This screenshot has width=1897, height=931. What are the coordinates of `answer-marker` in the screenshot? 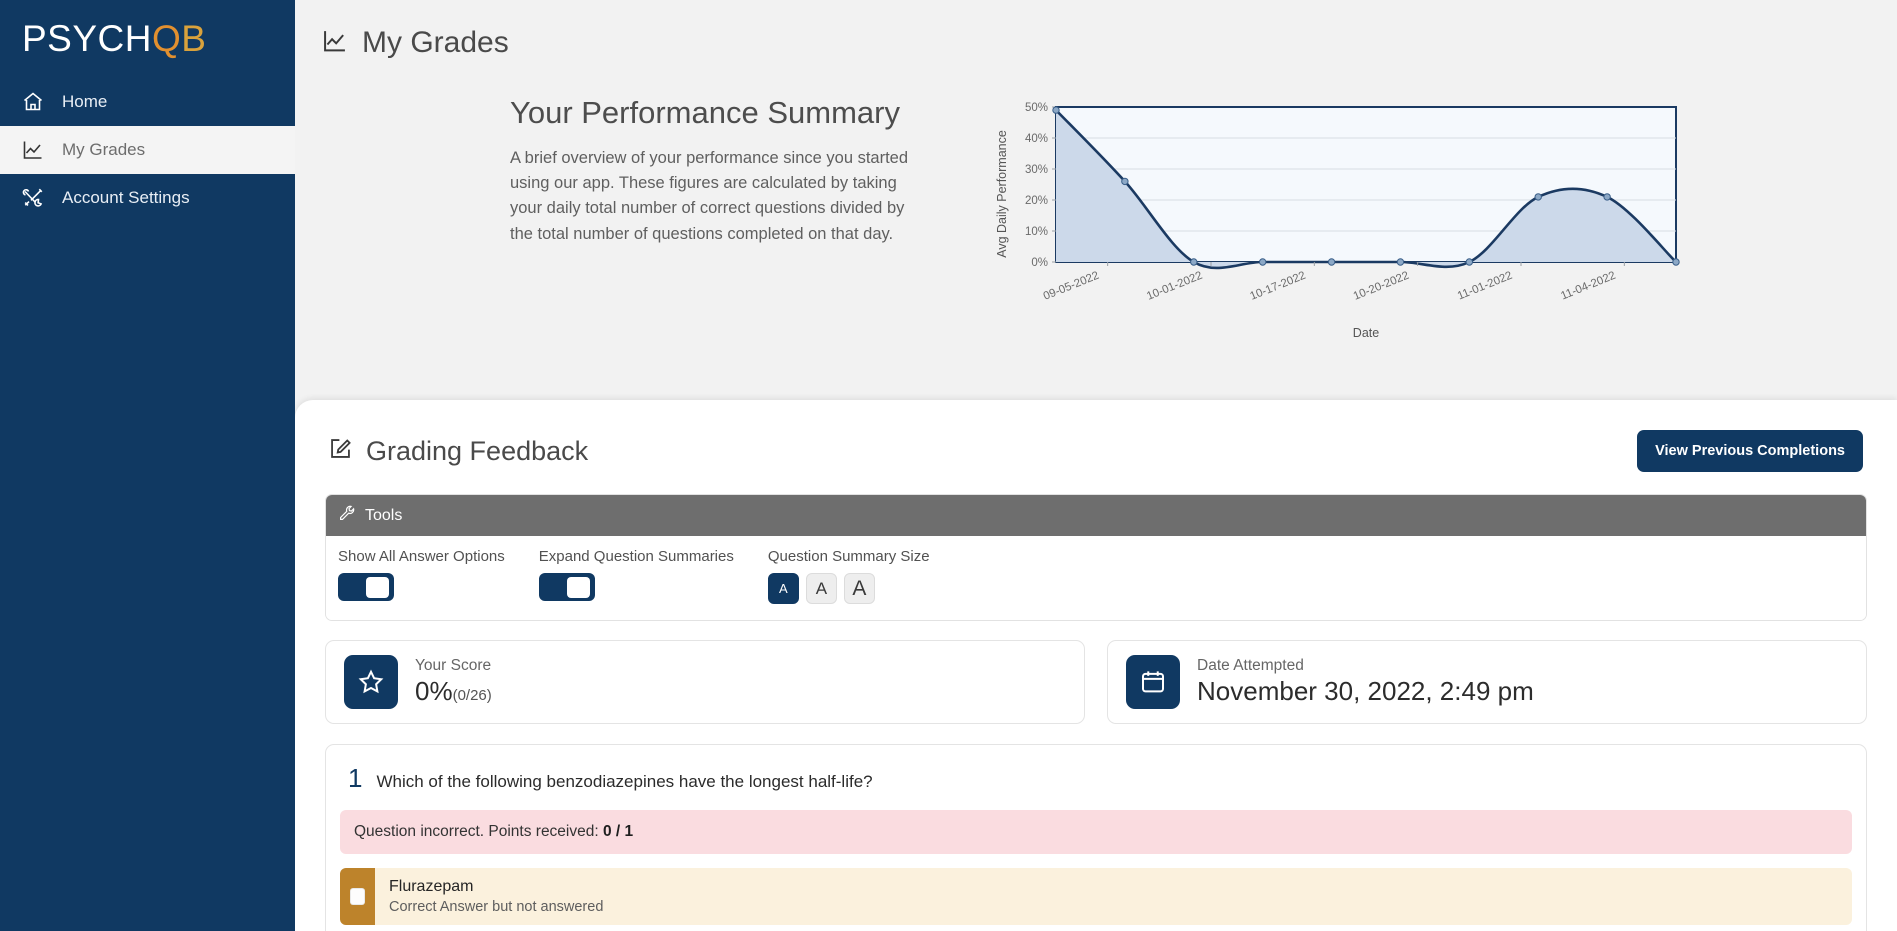 It's located at (357, 896).